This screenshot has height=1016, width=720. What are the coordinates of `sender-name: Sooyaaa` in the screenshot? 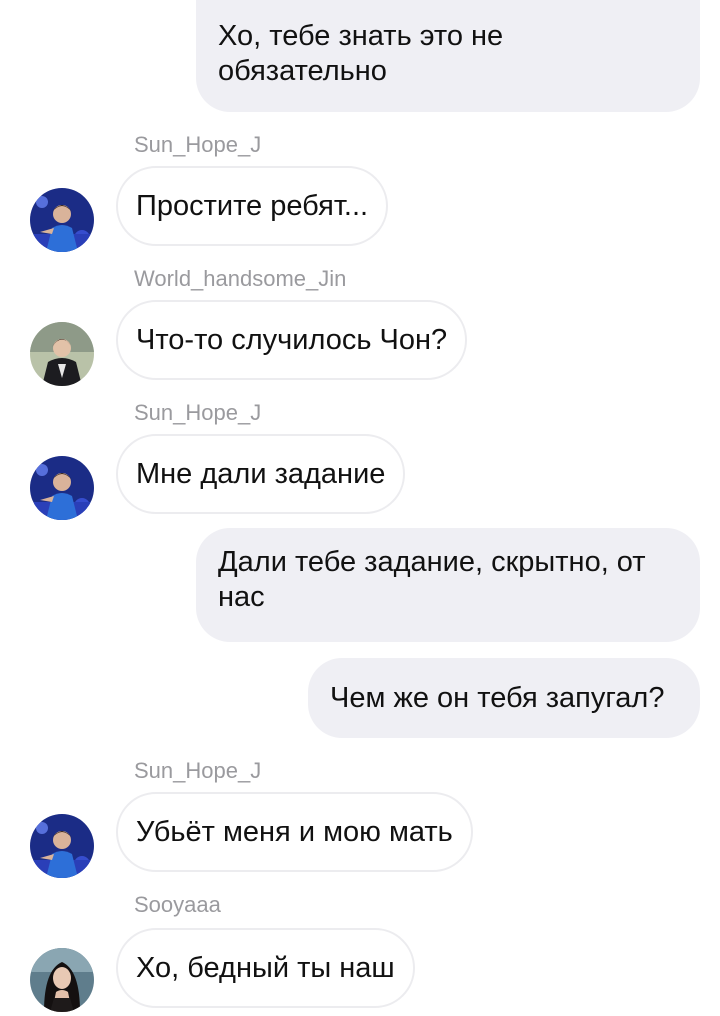 It's located at (177, 904).